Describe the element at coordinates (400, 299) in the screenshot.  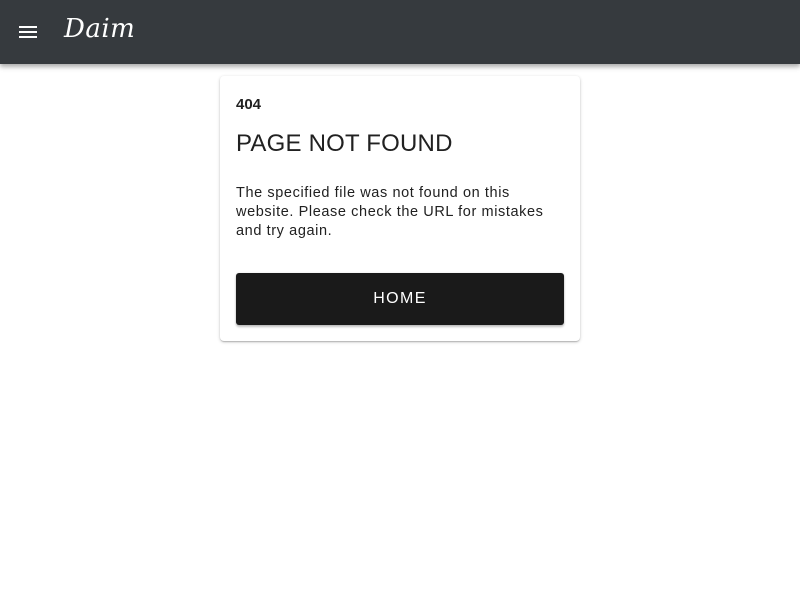
I see `home-button: HOME` at that location.